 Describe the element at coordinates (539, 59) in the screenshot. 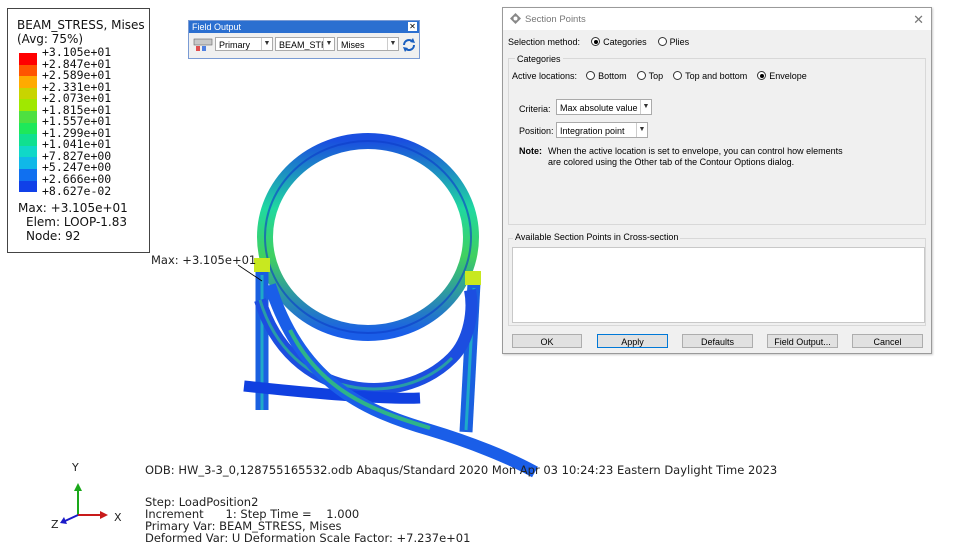

I see `categories-group-label: Categories` at that location.